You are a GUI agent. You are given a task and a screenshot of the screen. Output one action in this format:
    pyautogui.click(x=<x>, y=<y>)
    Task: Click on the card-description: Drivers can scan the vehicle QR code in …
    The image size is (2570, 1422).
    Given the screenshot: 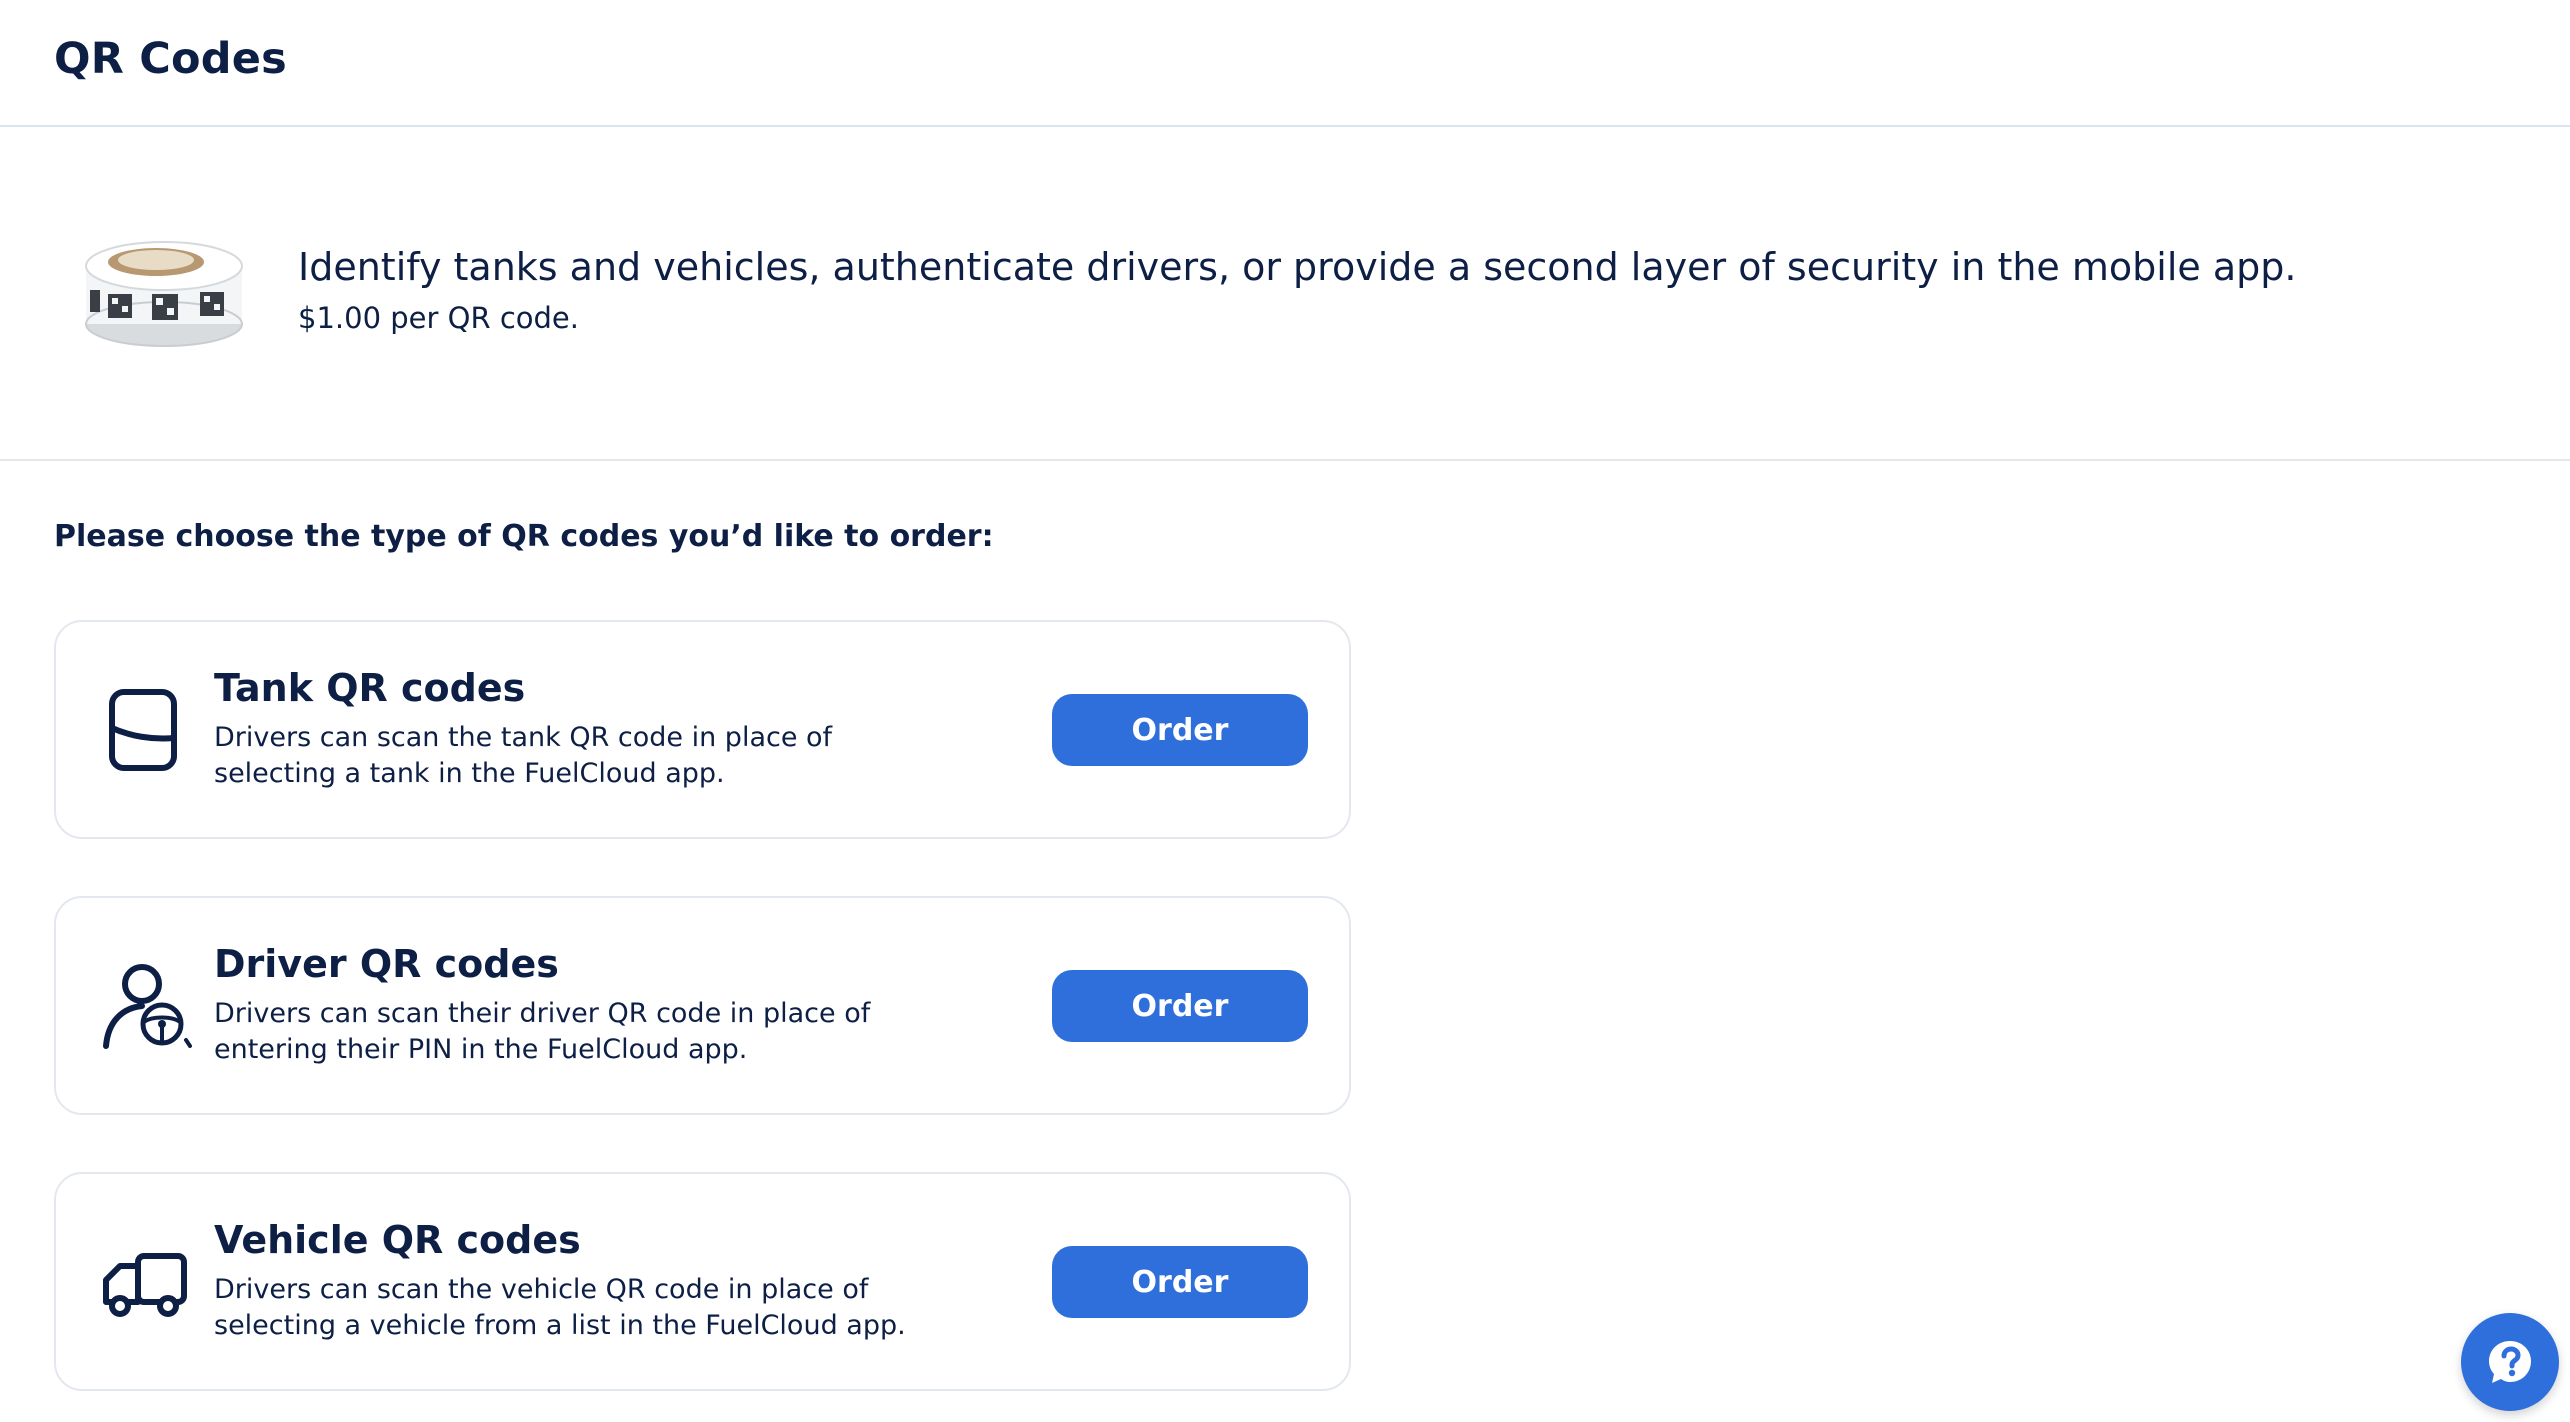 What is the action you would take?
    pyautogui.click(x=560, y=1307)
    